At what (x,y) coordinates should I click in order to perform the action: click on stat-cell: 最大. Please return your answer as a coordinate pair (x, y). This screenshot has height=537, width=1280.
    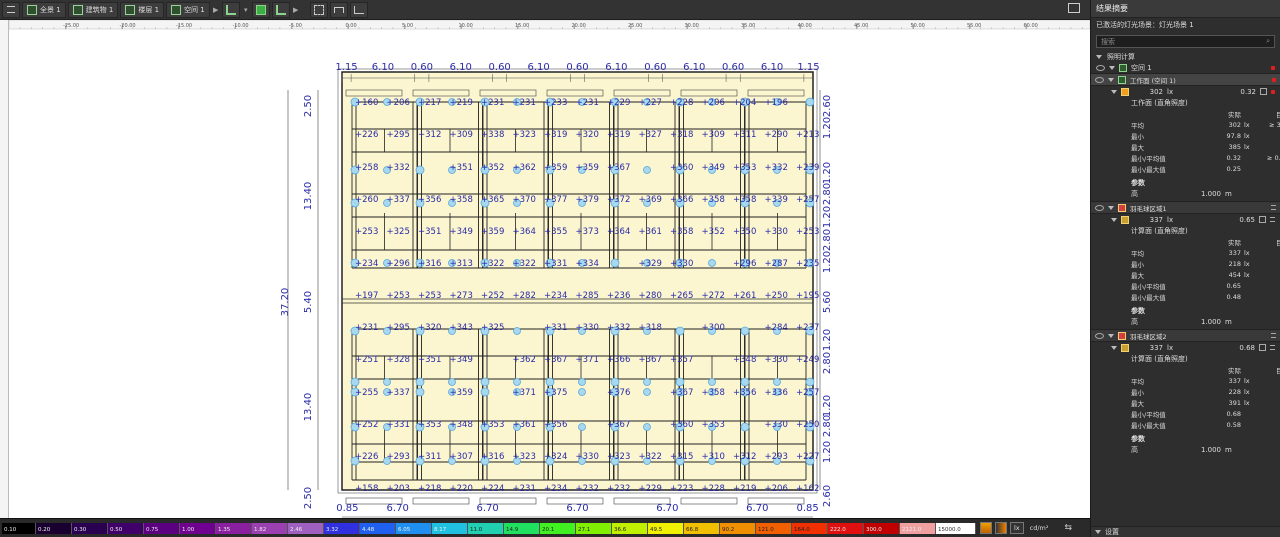
    Looking at the image, I should click on (1137, 275).